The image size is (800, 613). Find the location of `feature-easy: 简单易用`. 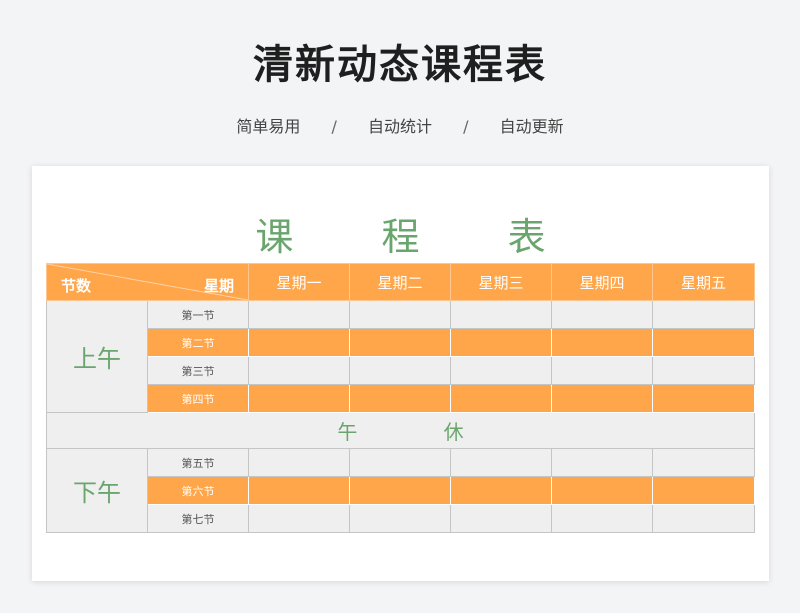

feature-easy: 简单易用 is located at coordinates (268, 126).